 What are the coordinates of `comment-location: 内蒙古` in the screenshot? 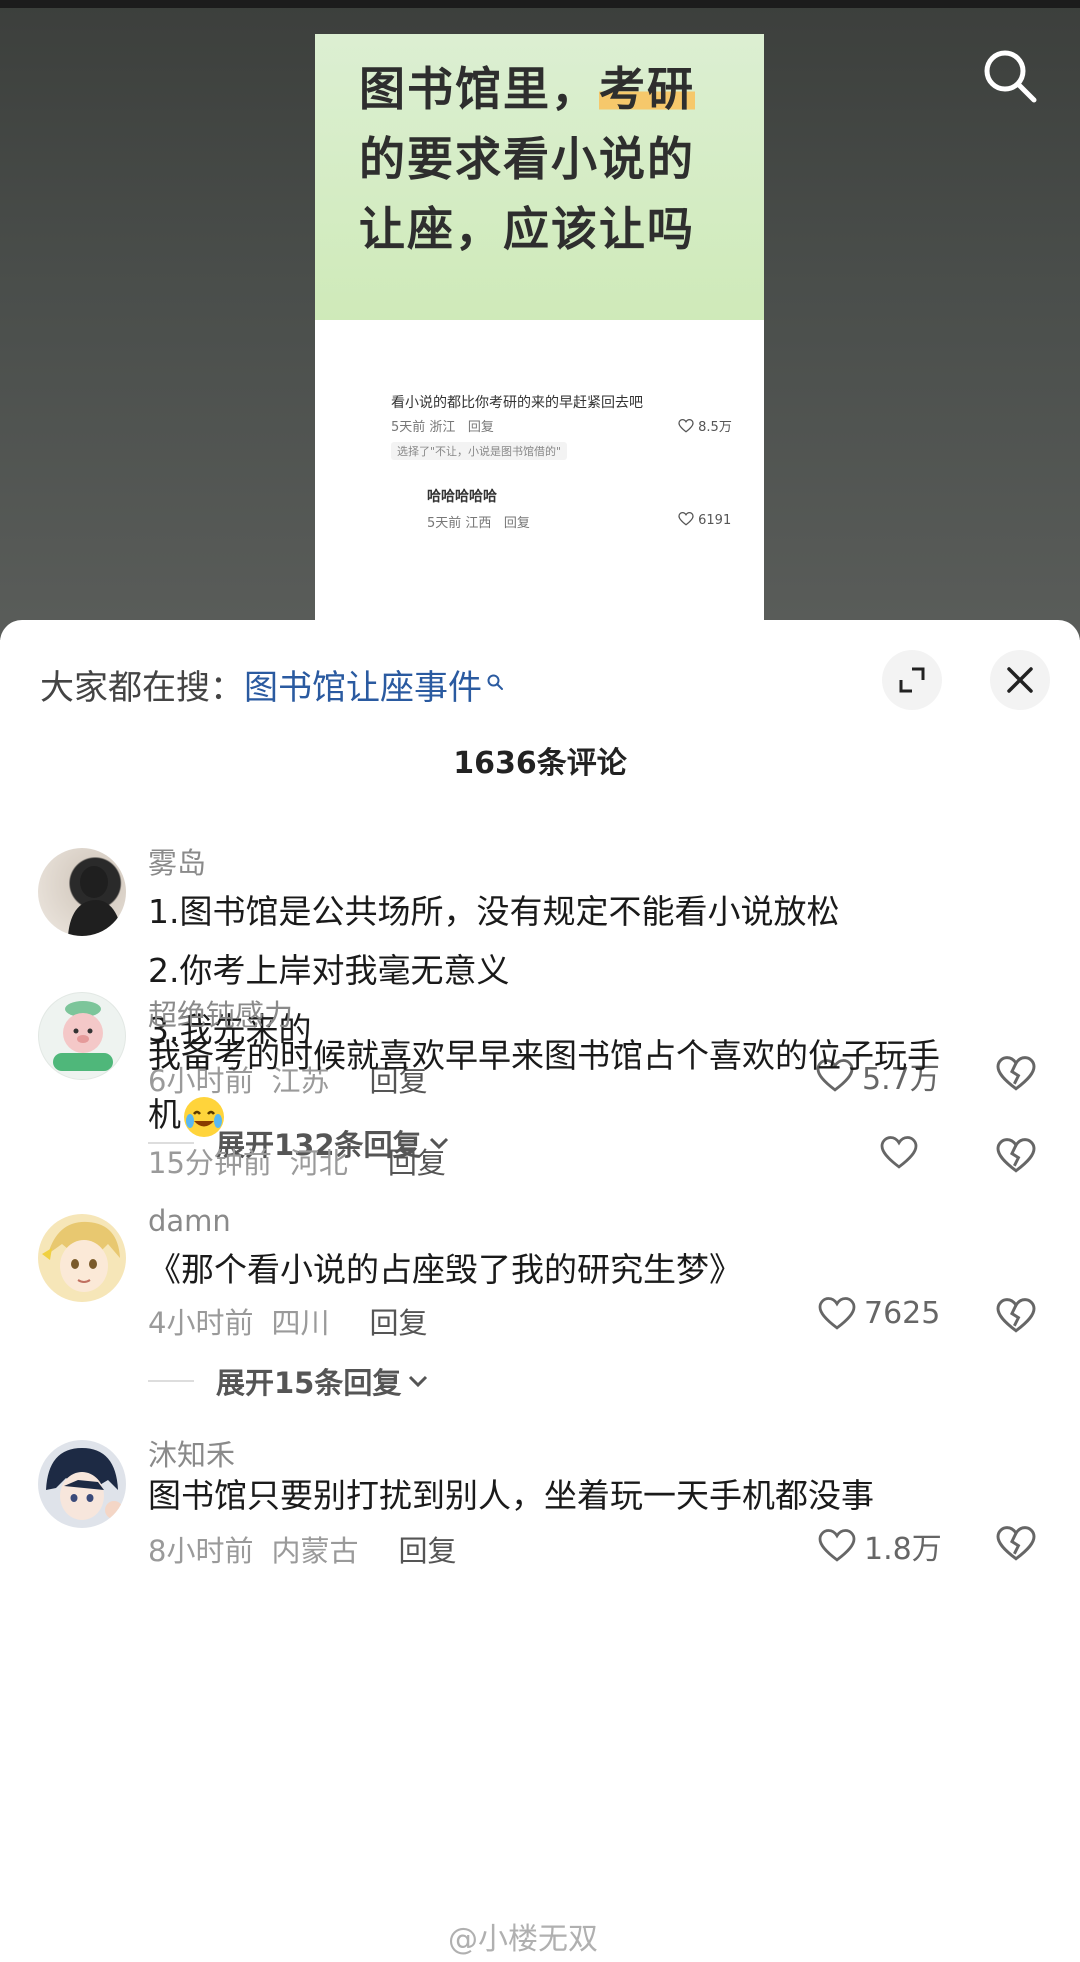 It's located at (315, 1551).